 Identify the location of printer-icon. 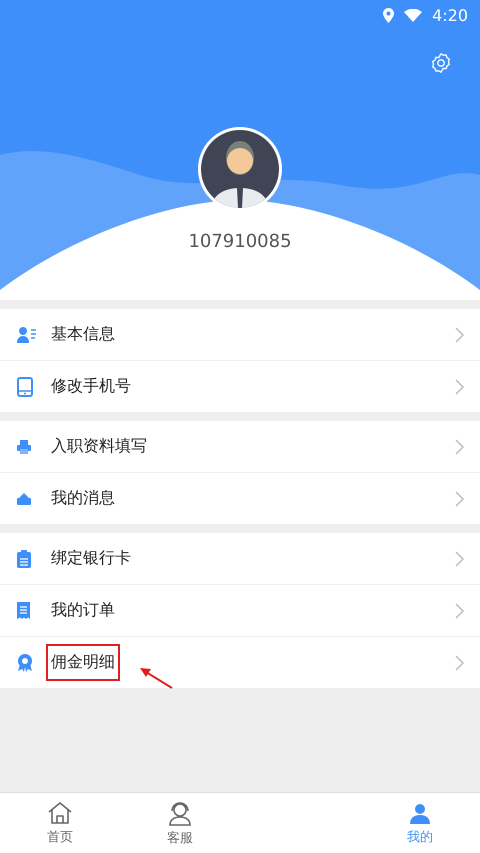
(24, 447).